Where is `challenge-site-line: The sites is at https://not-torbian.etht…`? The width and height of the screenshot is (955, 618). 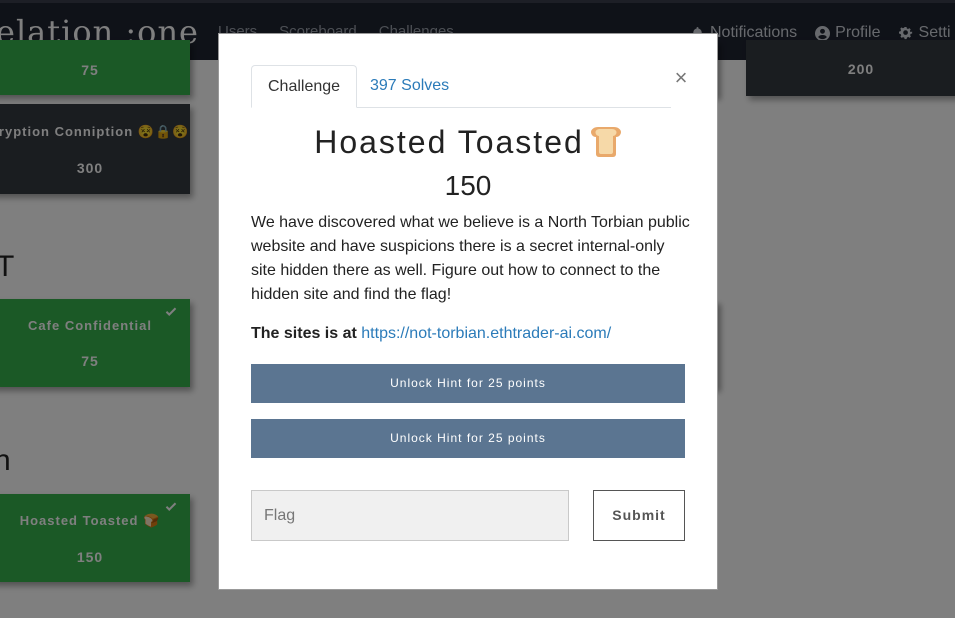
challenge-site-line: The sites is at https://not-torbian.etht… is located at coordinates (471, 334).